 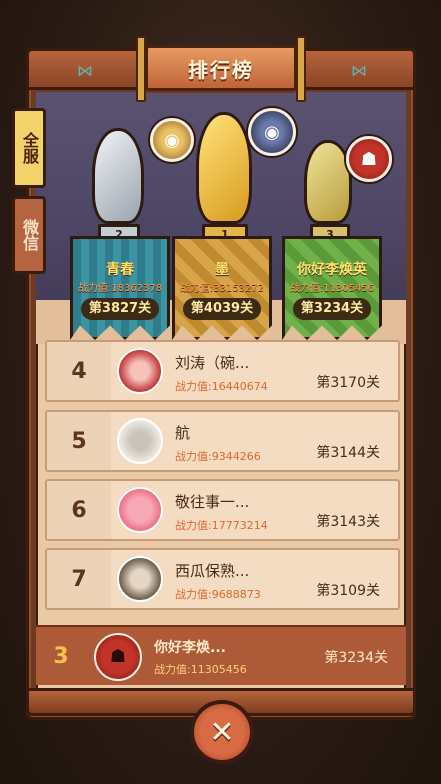 What do you see at coordinates (348, 383) in the screenshot?
I see `player-level: 第3170关` at bounding box center [348, 383].